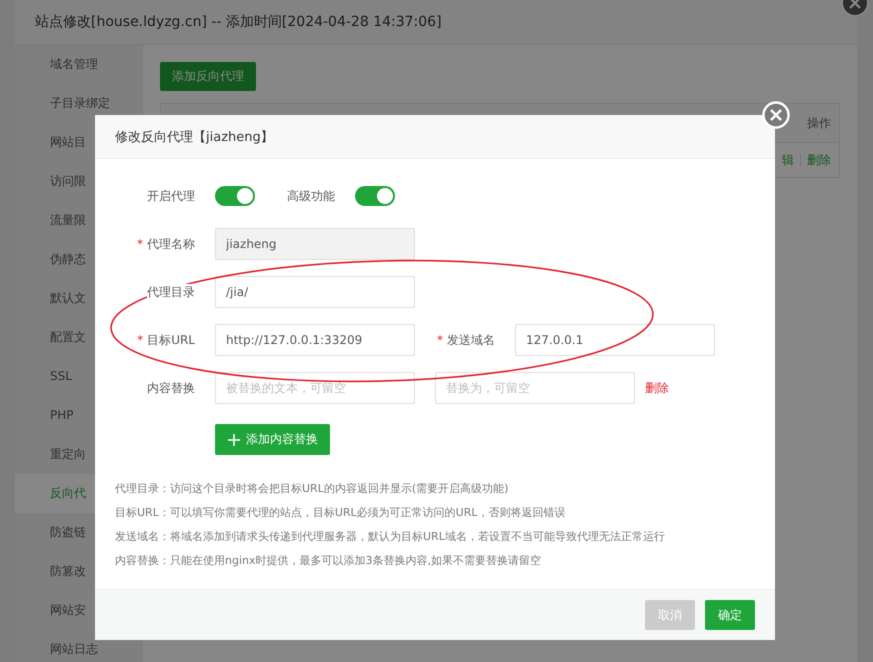 The height and width of the screenshot is (662, 873). Describe the element at coordinates (238, 22) in the screenshot. I see `window-title: 站点修改[house.ldyzg.cn] -- 添加时间[2024-04-28 14:37:06]` at that location.